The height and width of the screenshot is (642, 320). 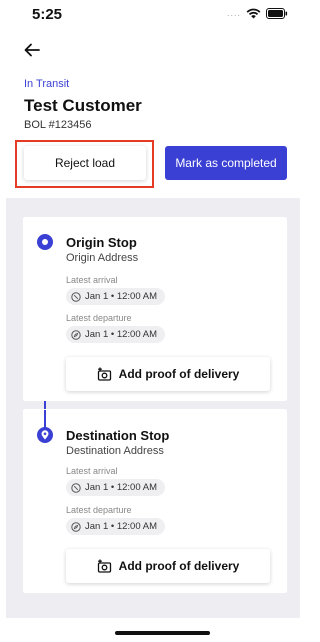 I want to click on load-status: In Transit, so click(x=47, y=84).